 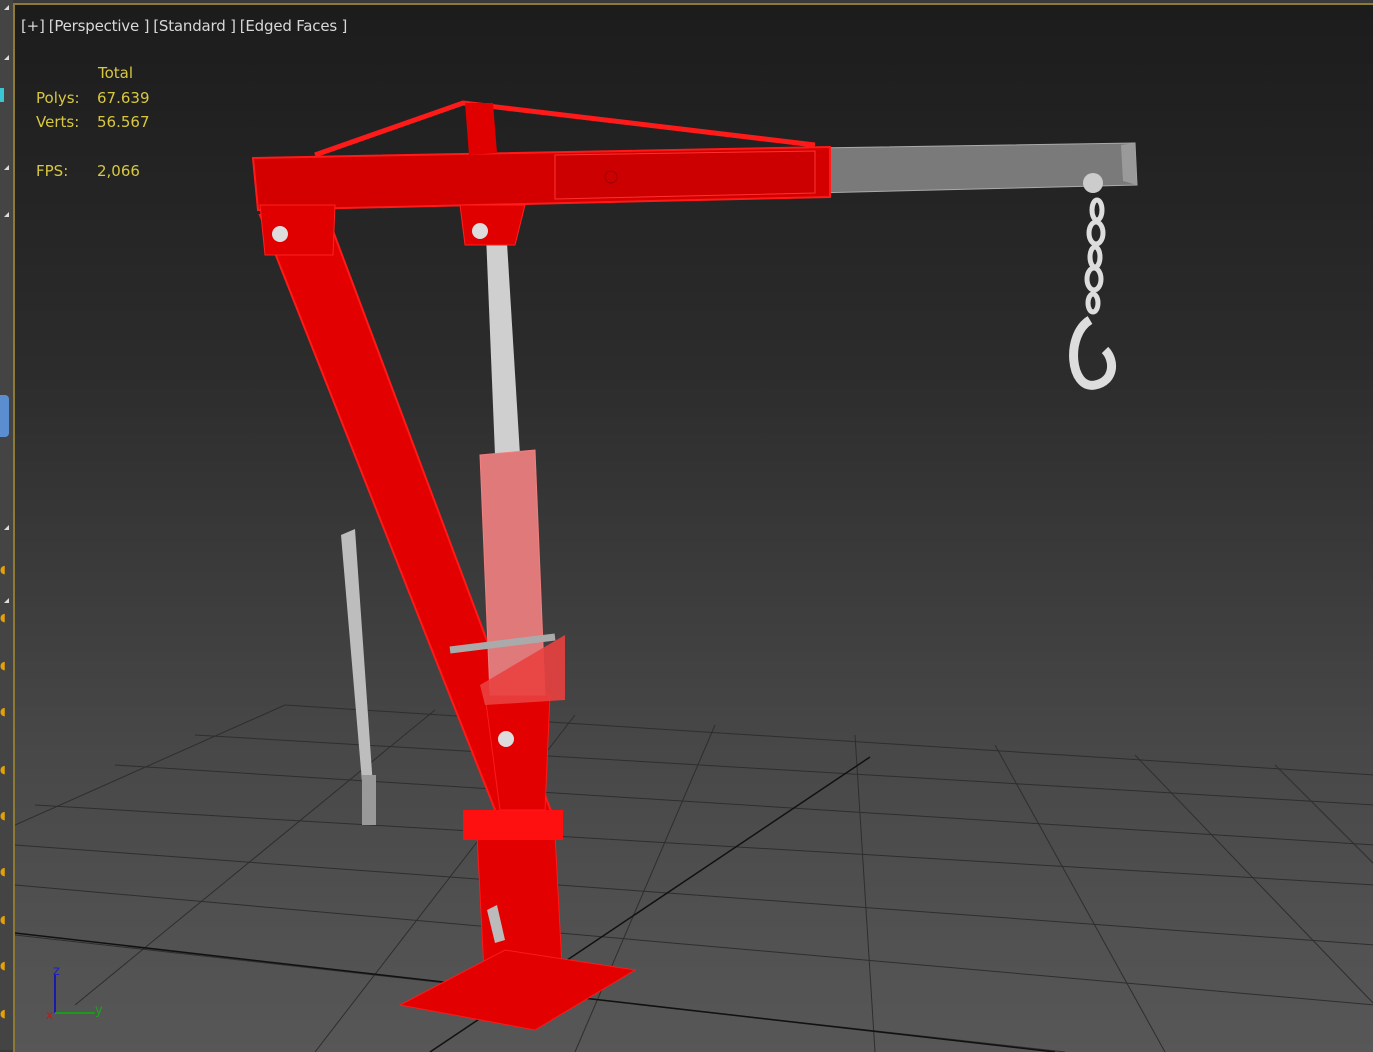 What do you see at coordinates (4, 416) in the screenshot?
I see `scroll-handle` at bounding box center [4, 416].